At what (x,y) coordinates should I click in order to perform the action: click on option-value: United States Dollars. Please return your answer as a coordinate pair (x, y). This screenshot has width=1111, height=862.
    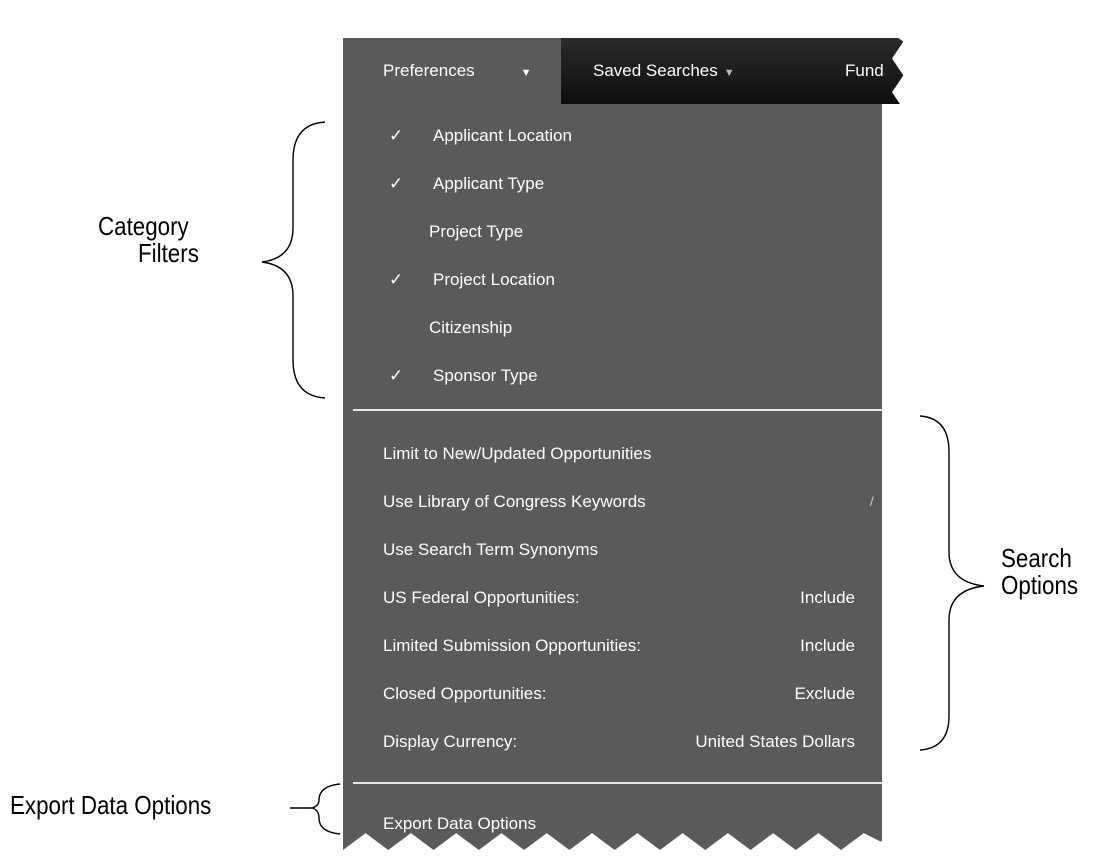
    Looking at the image, I should click on (775, 741).